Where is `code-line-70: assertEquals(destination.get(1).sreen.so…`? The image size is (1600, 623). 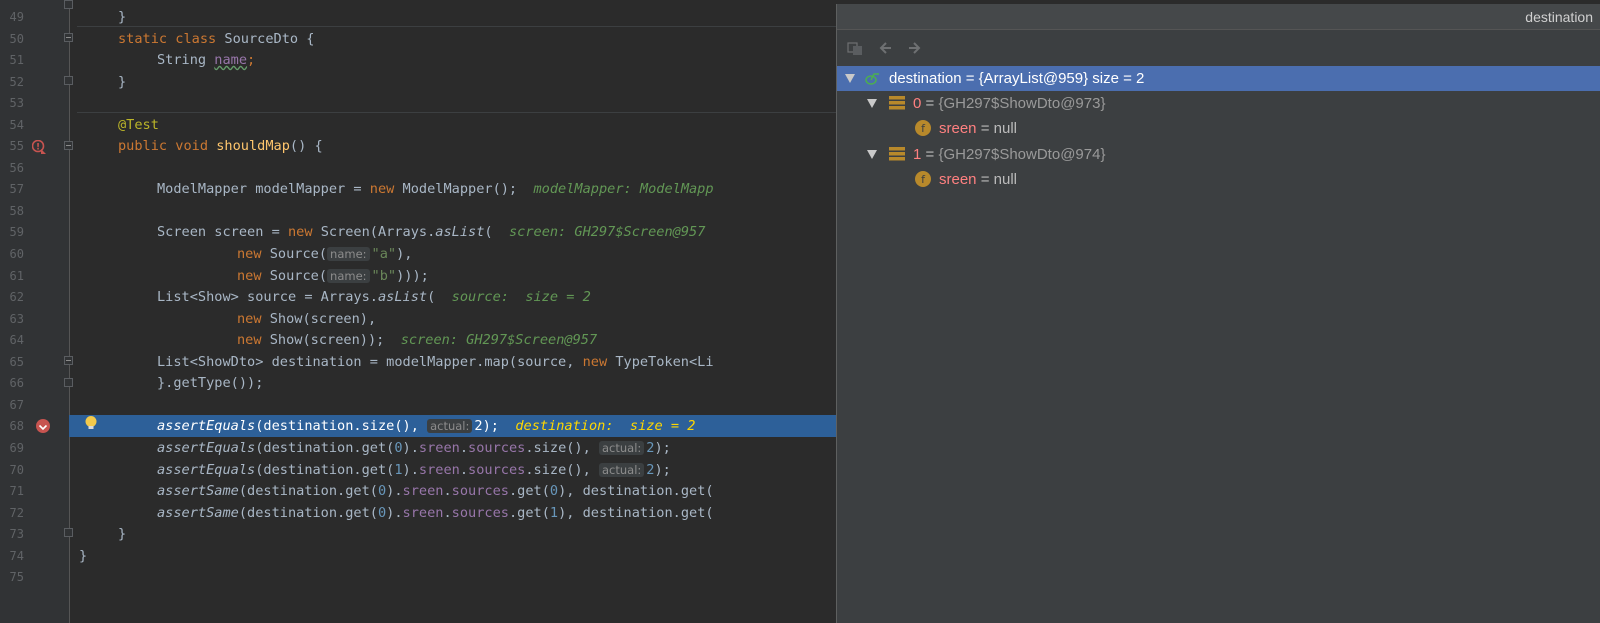 code-line-70: assertEquals(destination.get(1).sreen.so… is located at coordinates (414, 470).